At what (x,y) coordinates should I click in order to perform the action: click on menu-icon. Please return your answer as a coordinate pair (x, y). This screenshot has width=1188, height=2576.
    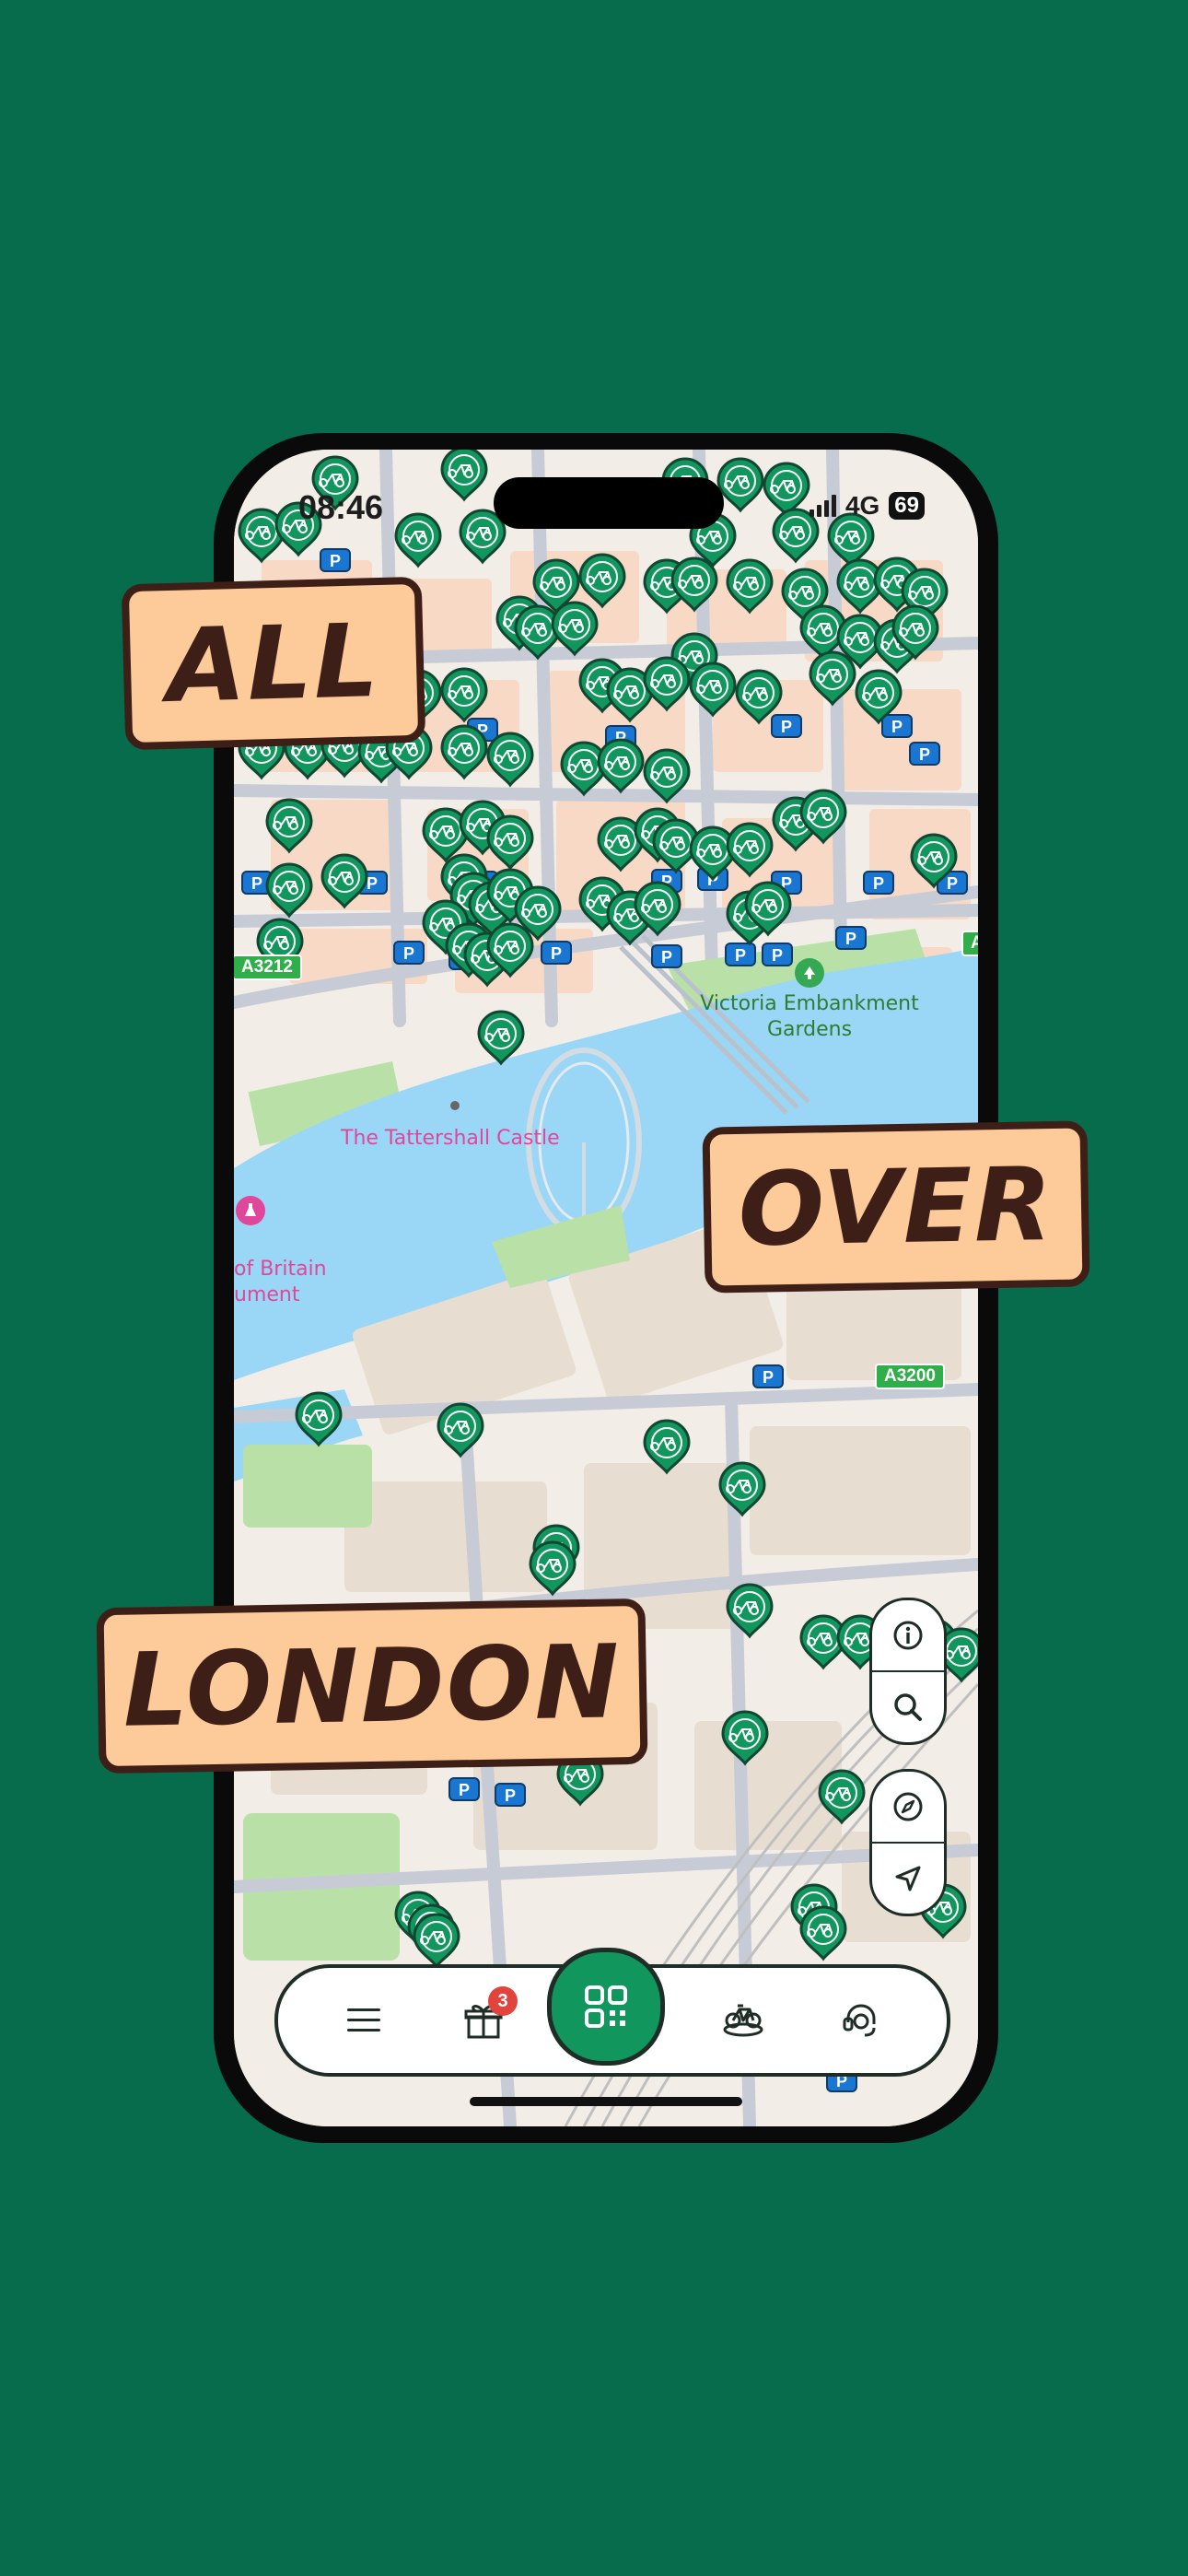
    Looking at the image, I should click on (363, 2020).